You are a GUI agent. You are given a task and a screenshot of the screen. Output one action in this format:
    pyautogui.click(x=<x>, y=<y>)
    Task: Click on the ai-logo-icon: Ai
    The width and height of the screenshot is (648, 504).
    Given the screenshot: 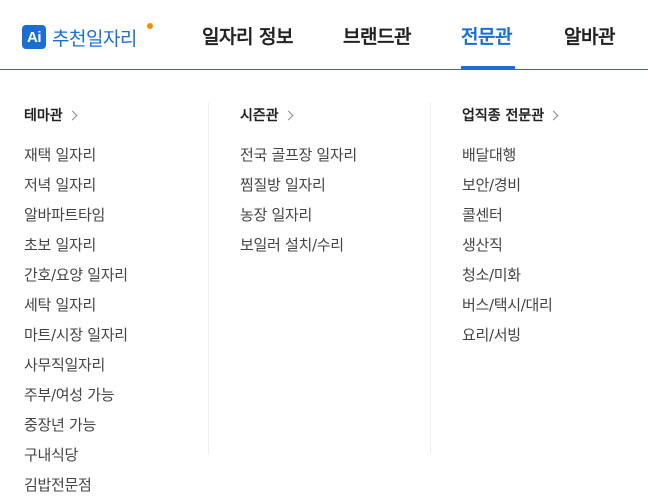 What is the action you would take?
    pyautogui.click(x=34, y=37)
    